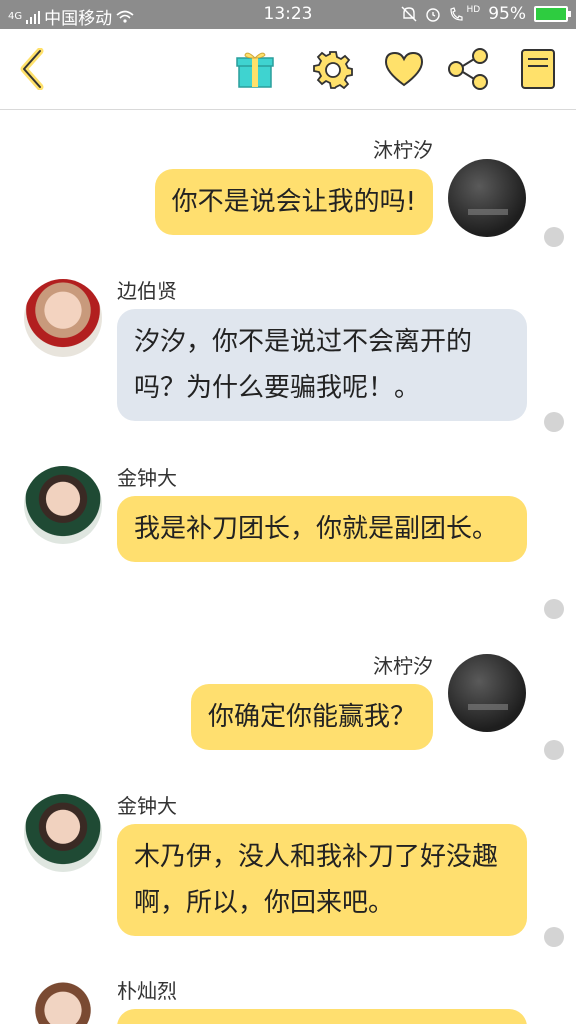 The image size is (576, 1024). What do you see at coordinates (473, 10) in the screenshot?
I see `hd-label: HD` at bounding box center [473, 10].